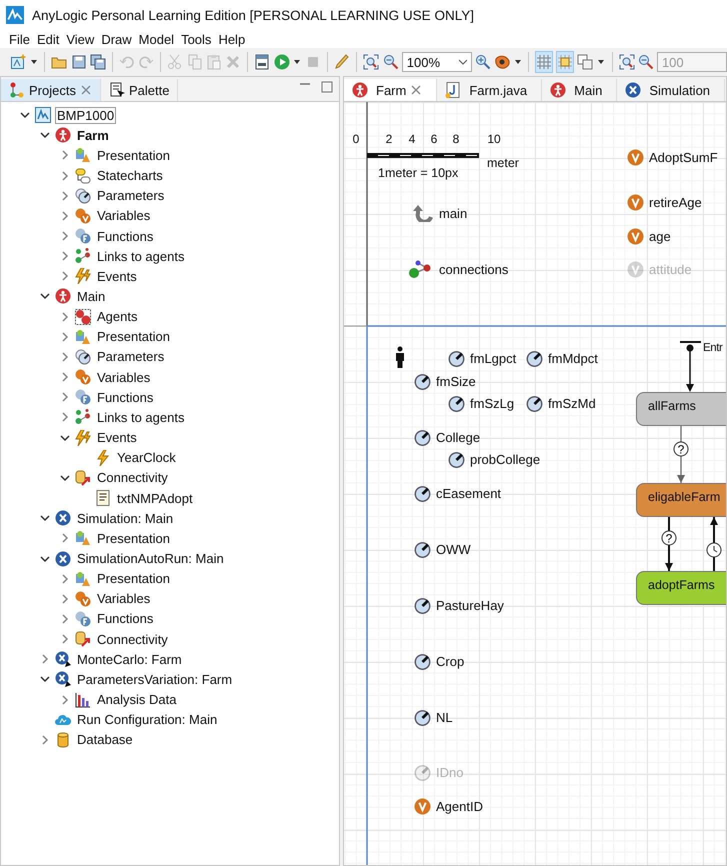  Describe the element at coordinates (675, 202) in the screenshot. I see `element-label: retireAge` at that location.